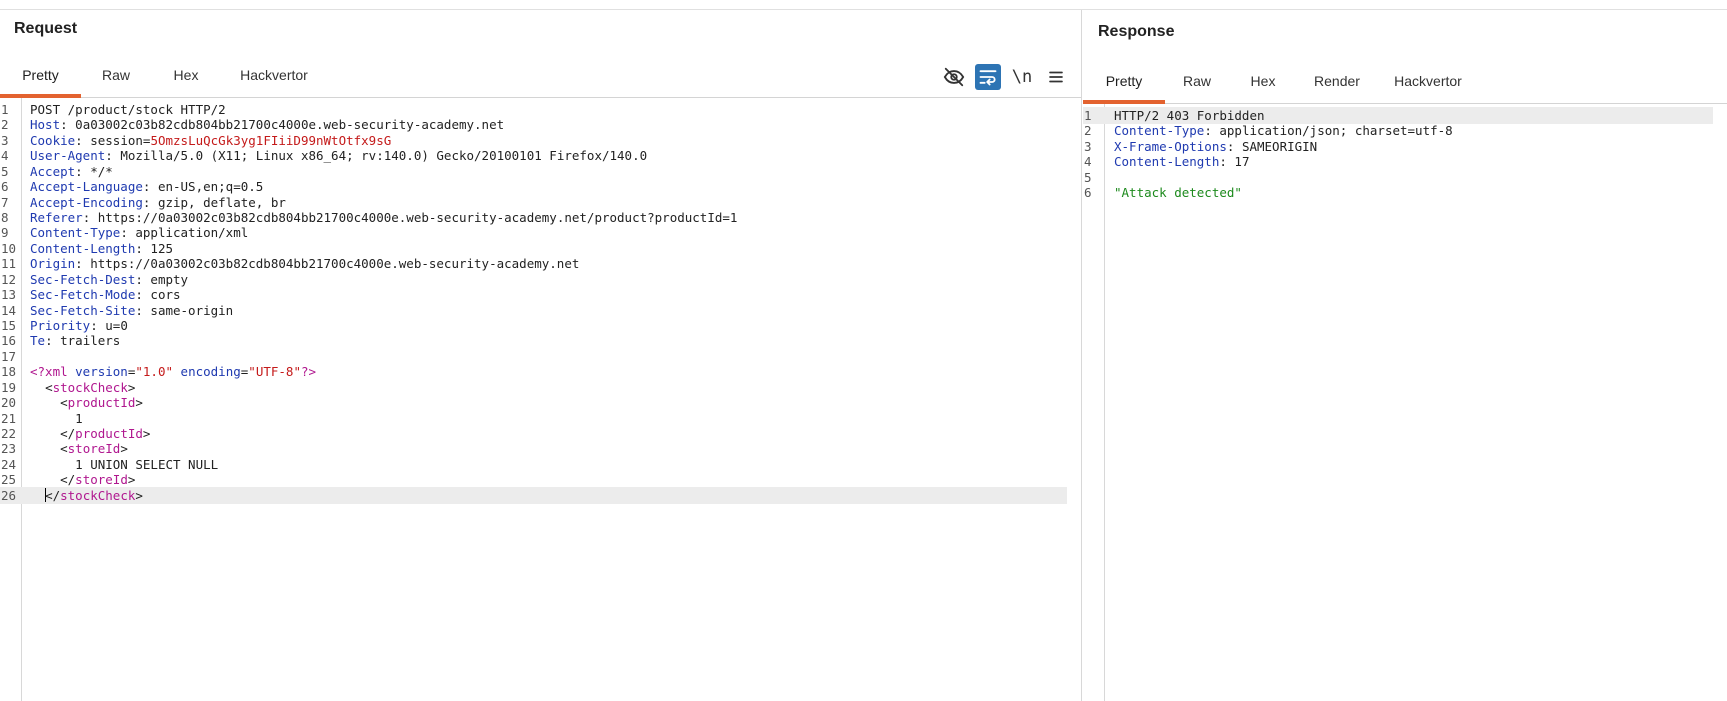 This screenshot has width=1727, height=701. I want to click on line-content: </productId>, so click(105, 434).